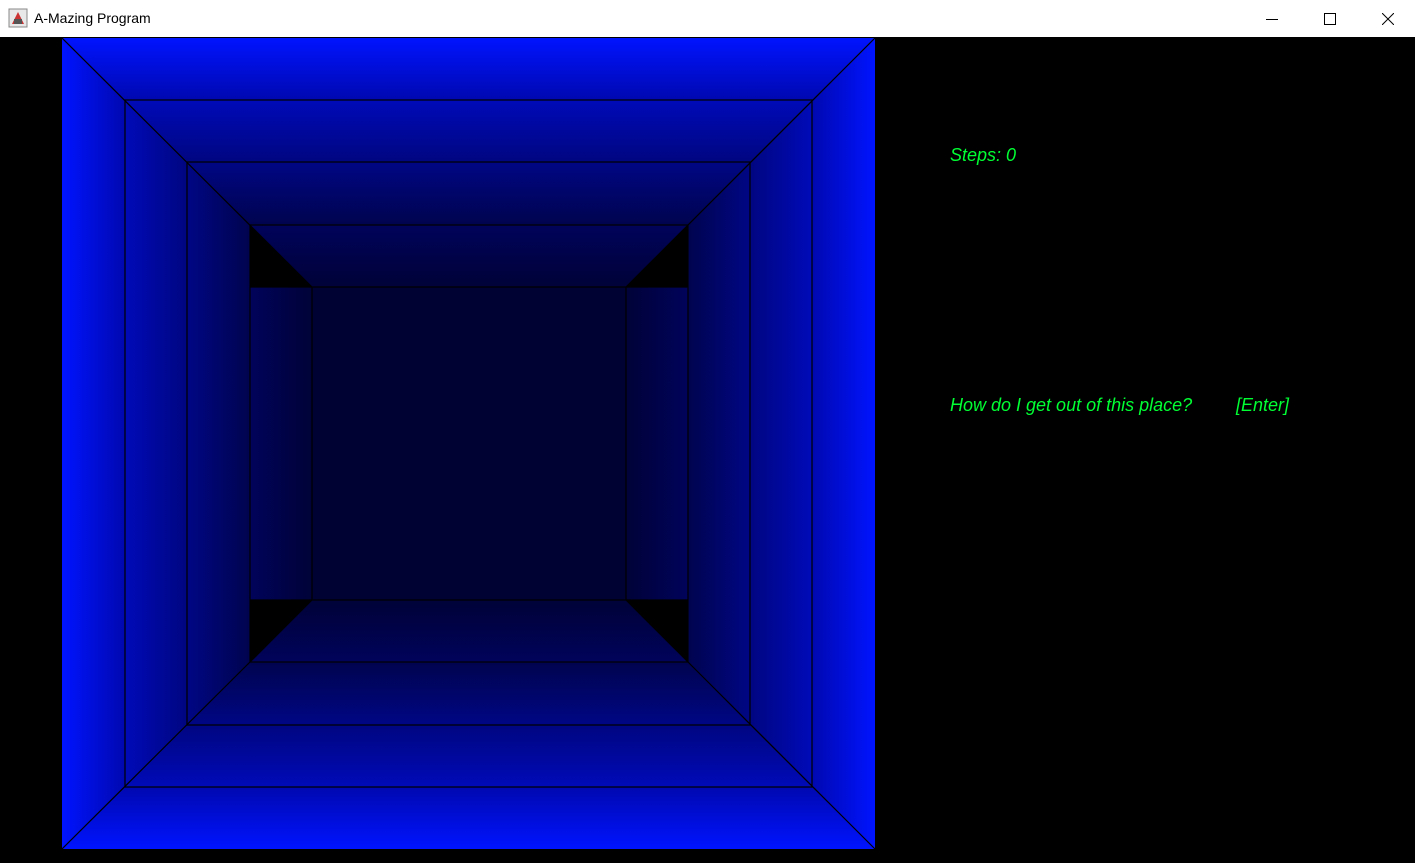 This screenshot has height=863, width=1415. I want to click on close-icon, so click(1388, 18).